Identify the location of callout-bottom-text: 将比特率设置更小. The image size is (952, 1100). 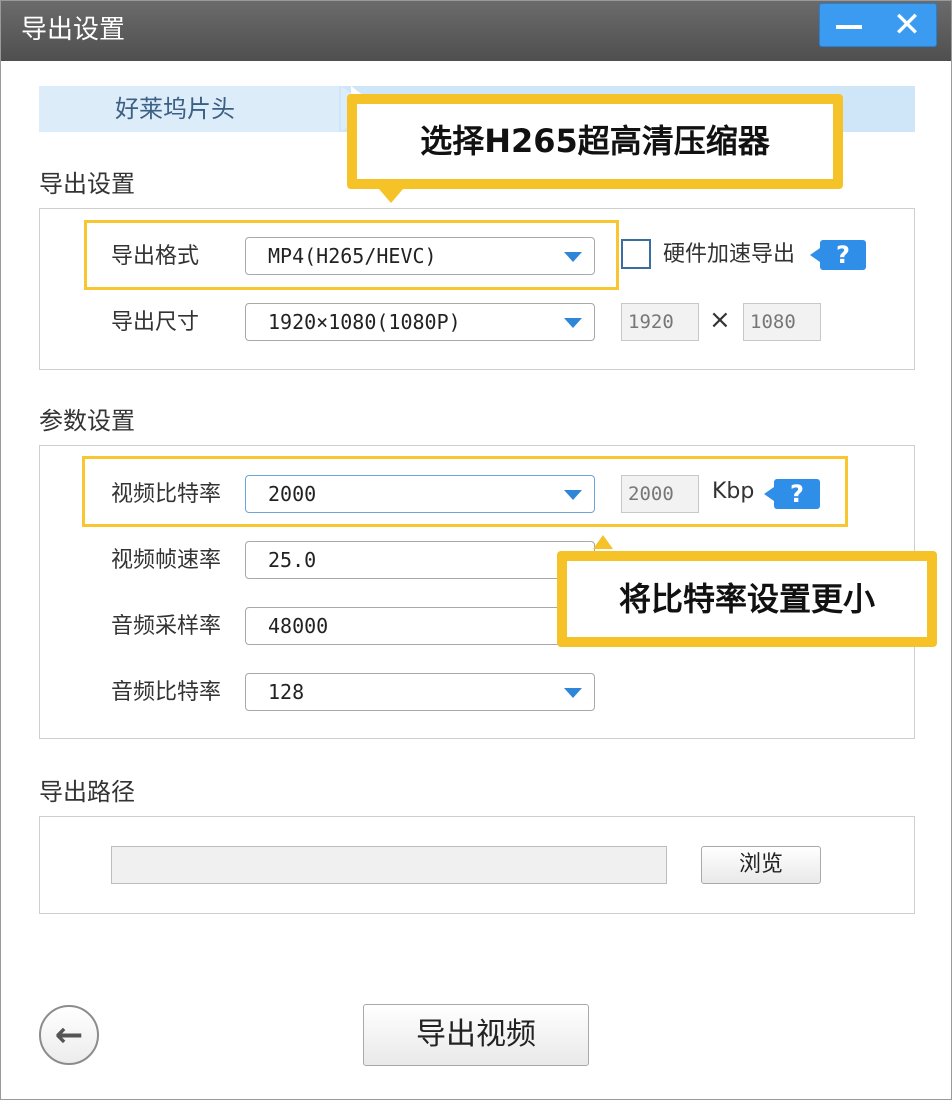
(747, 599).